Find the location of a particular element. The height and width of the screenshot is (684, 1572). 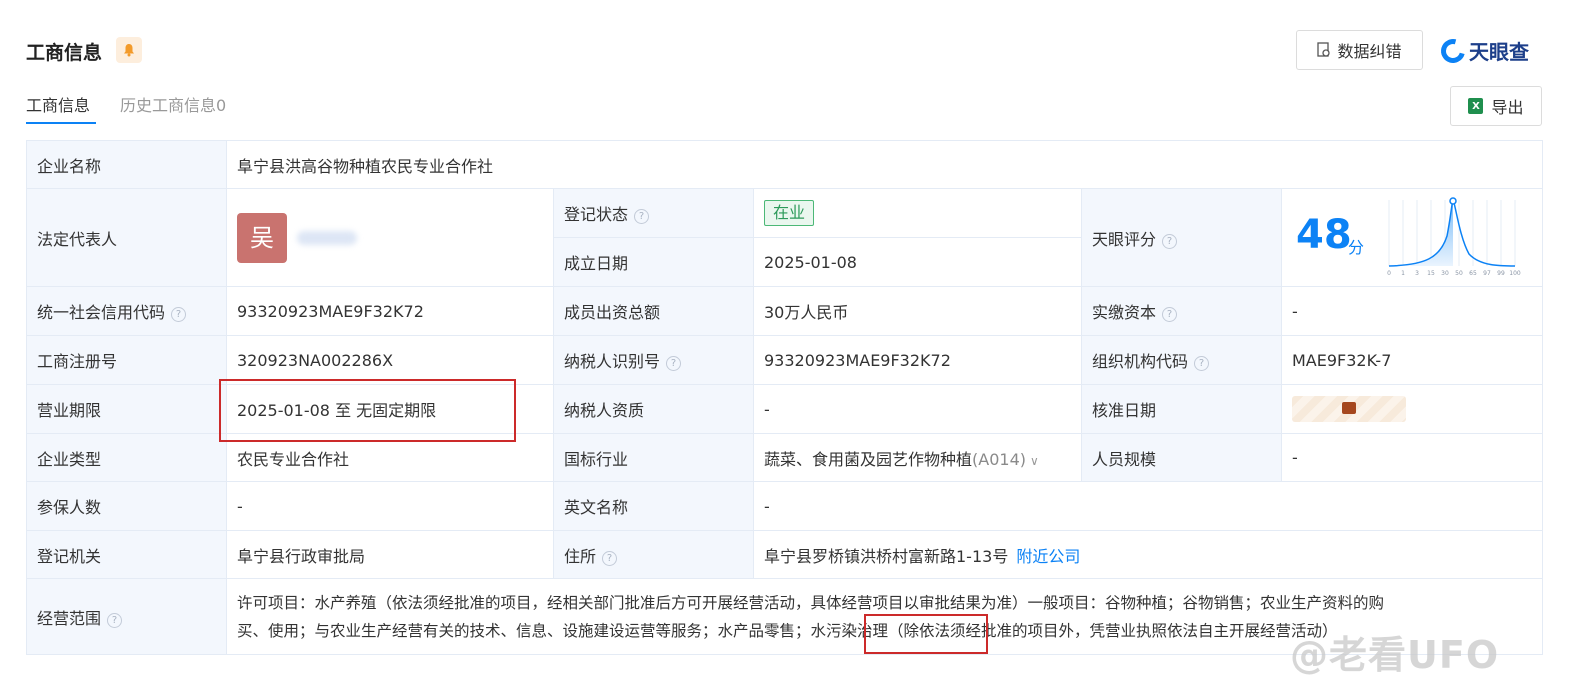

brand-logo: 天眼查 is located at coordinates (1482, 50).